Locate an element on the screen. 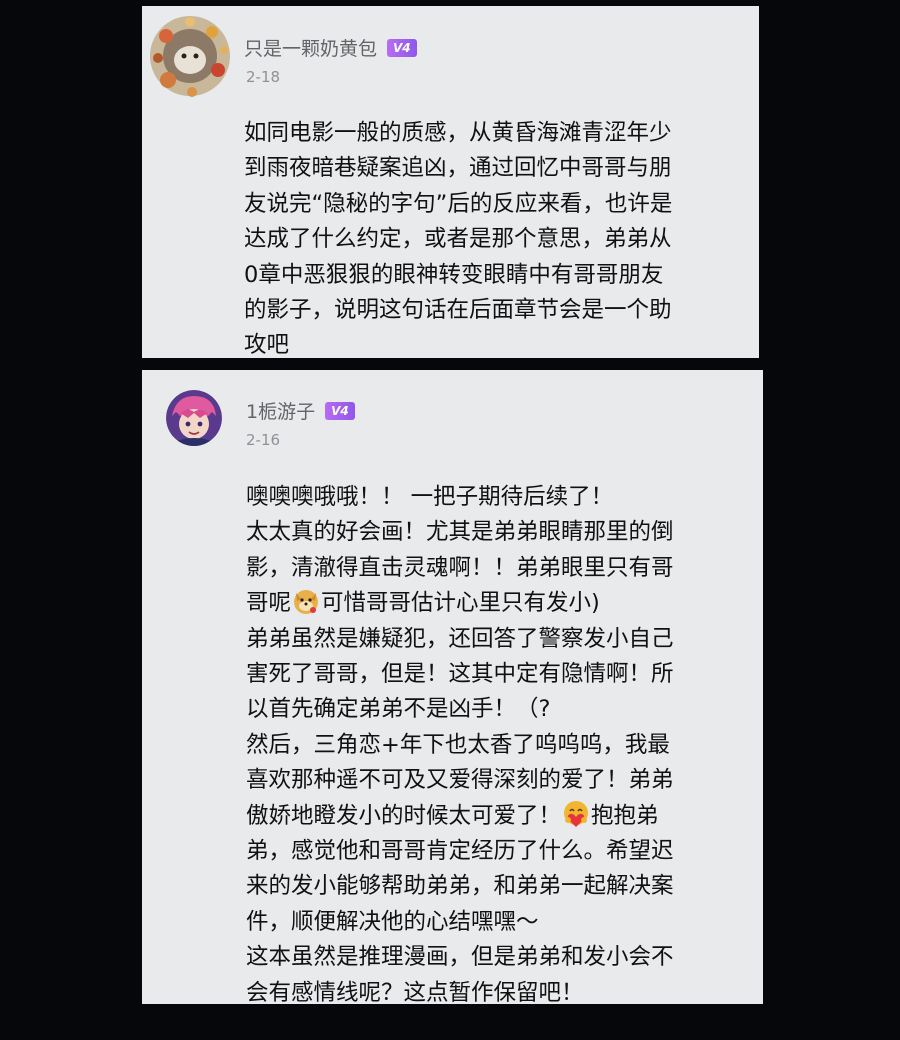 Image resolution: width=900 pixels, height=1040 pixels. username: 1栀游子 V4 is located at coordinates (300, 410).